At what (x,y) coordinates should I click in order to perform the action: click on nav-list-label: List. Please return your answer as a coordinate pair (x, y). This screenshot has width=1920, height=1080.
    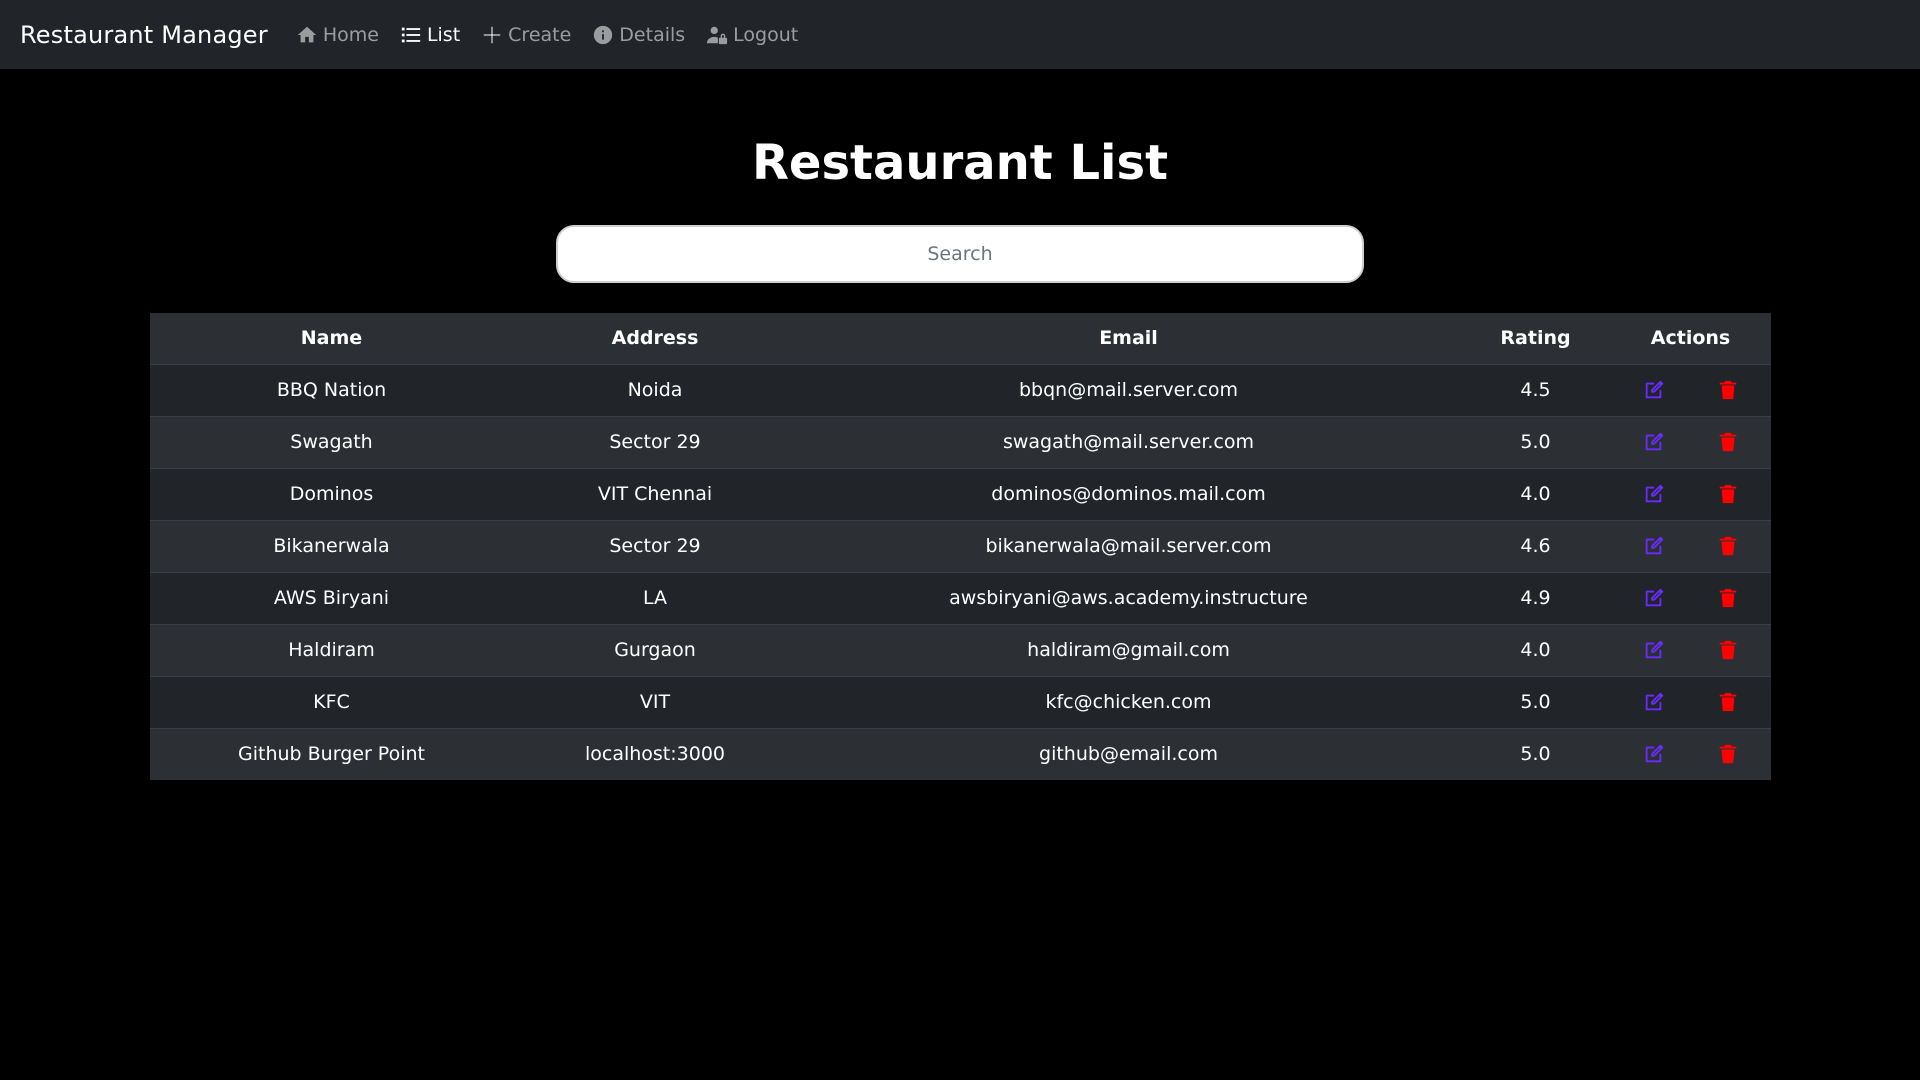
    Looking at the image, I should click on (443, 34).